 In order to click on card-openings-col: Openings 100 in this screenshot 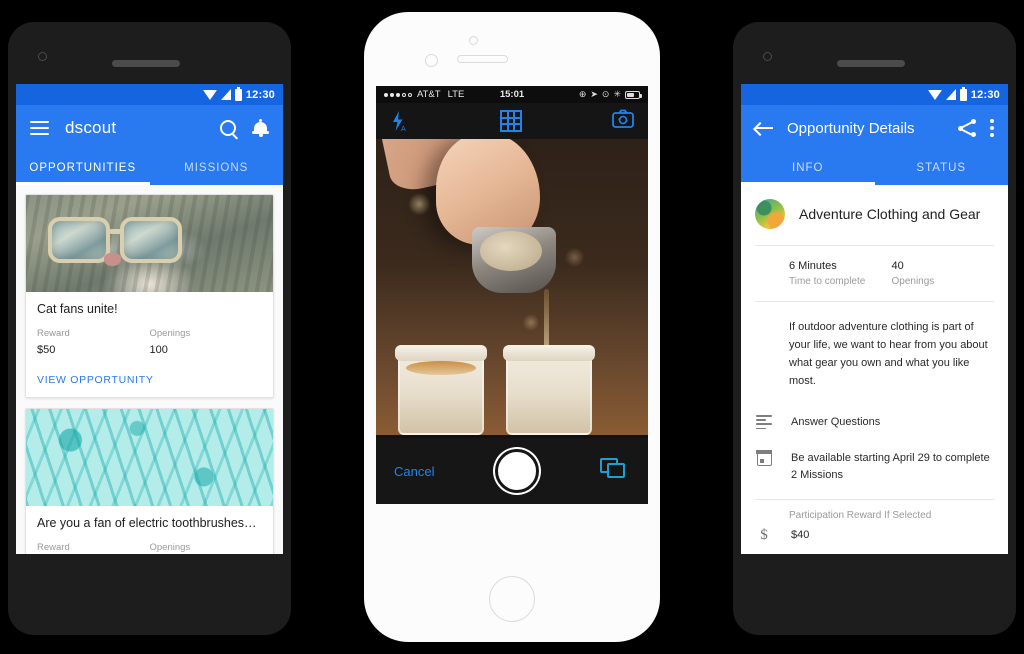, I will do `click(206, 342)`.